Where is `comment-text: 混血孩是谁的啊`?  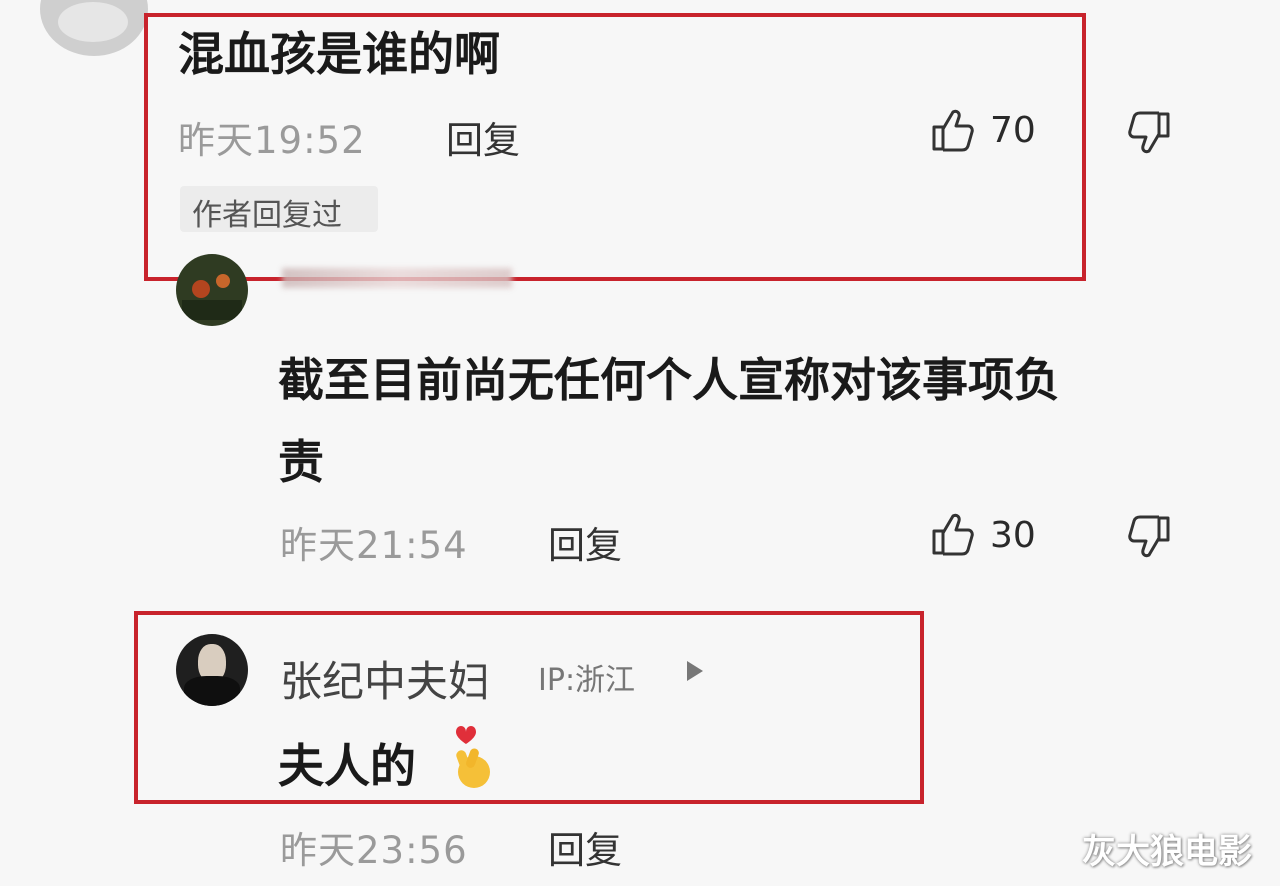 comment-text: 混血孩是谁的啊 is located at coordinates (339, 54).